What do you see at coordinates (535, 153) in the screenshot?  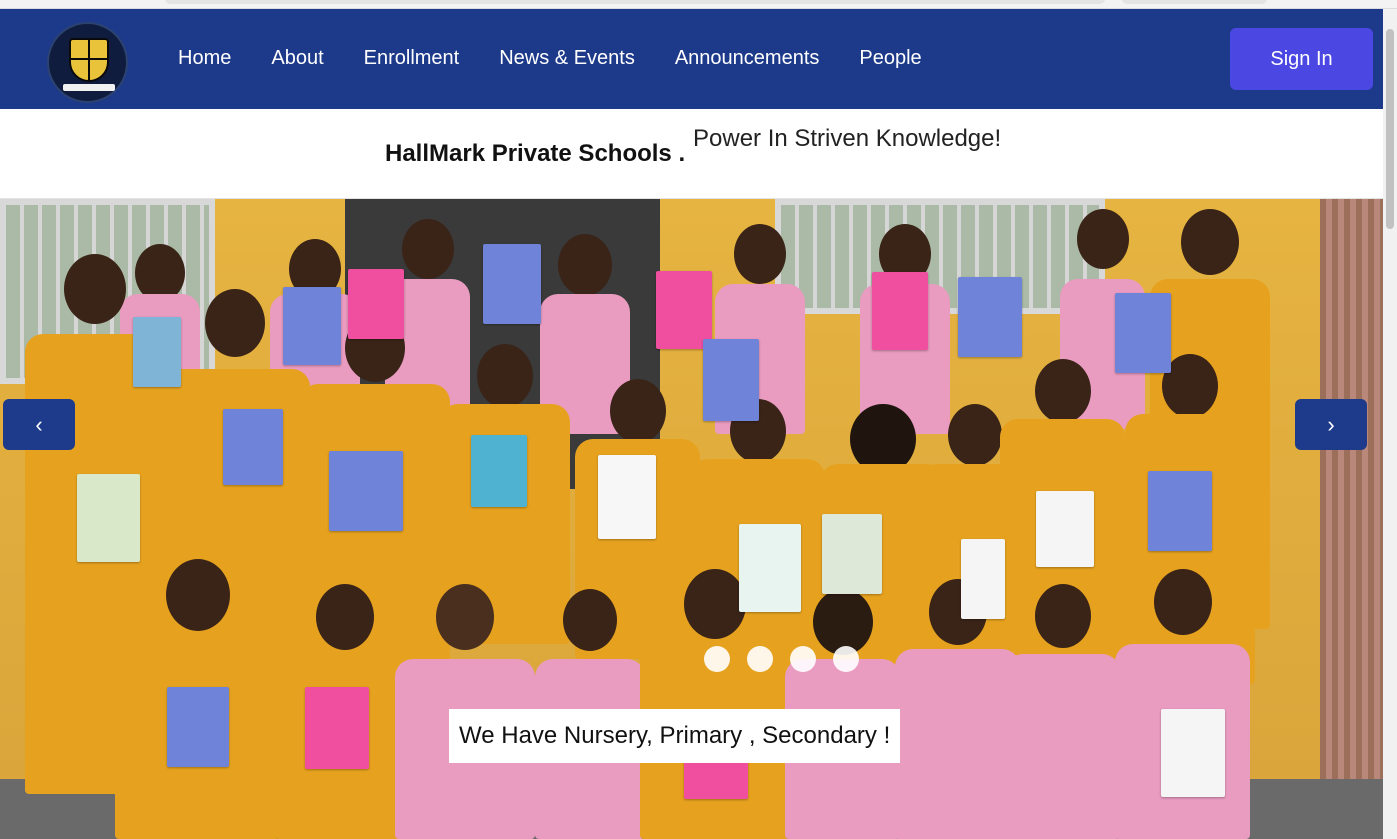 I see `school-name: HallMark Private Schools .` at bounding box center [535, 153].